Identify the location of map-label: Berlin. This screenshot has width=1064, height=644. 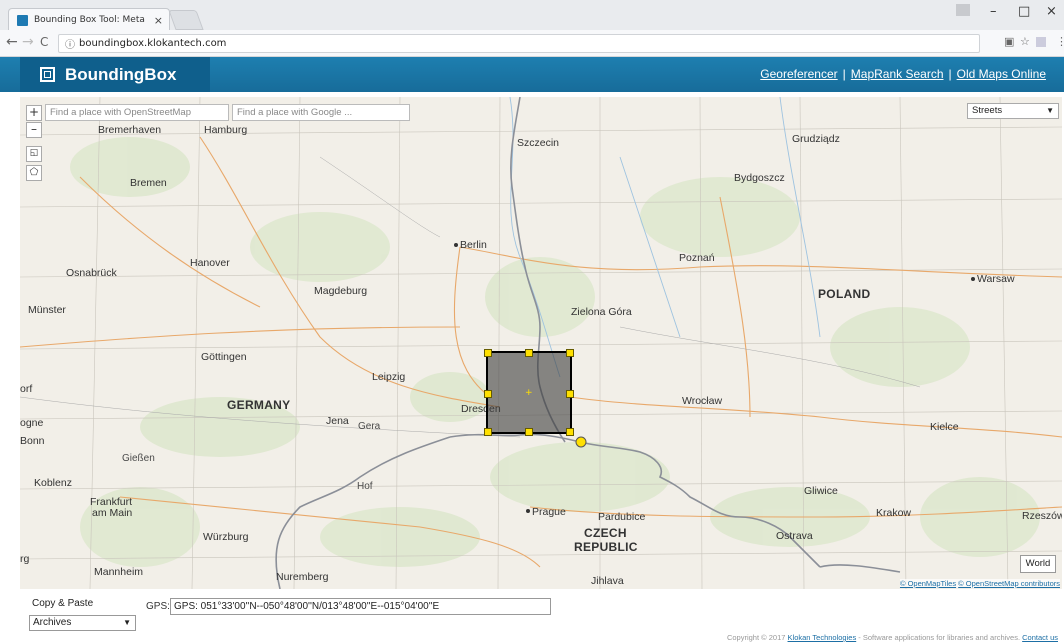
(473, 245).